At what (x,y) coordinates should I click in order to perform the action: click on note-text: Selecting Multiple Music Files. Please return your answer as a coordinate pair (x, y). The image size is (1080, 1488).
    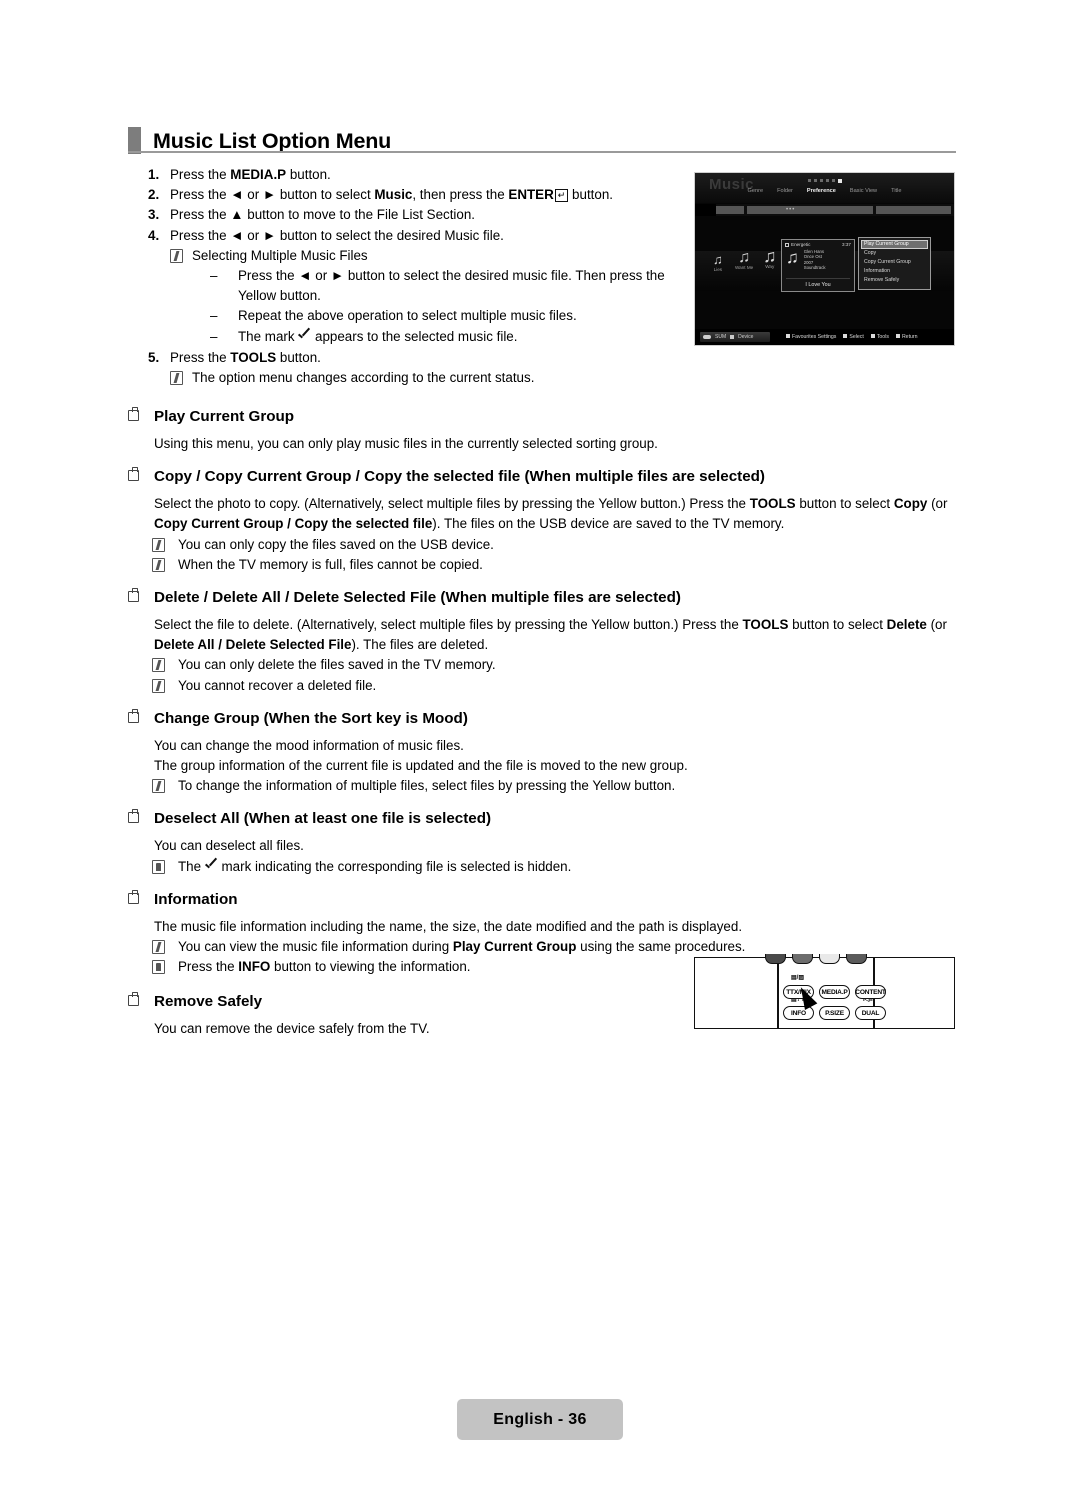
    Looking at the image, I should click on (280, 255).